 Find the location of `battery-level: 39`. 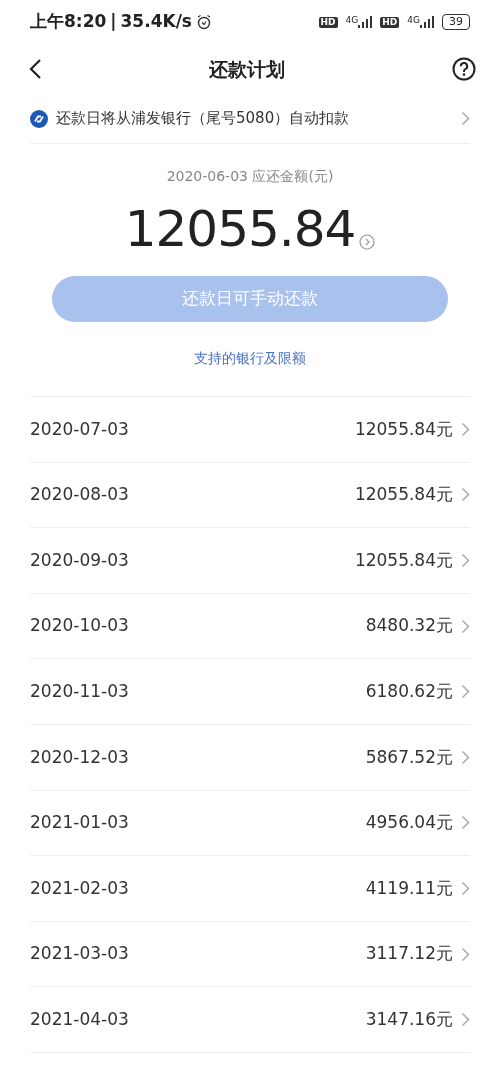

battery-level: 39 is located at coordinates (456, 22).